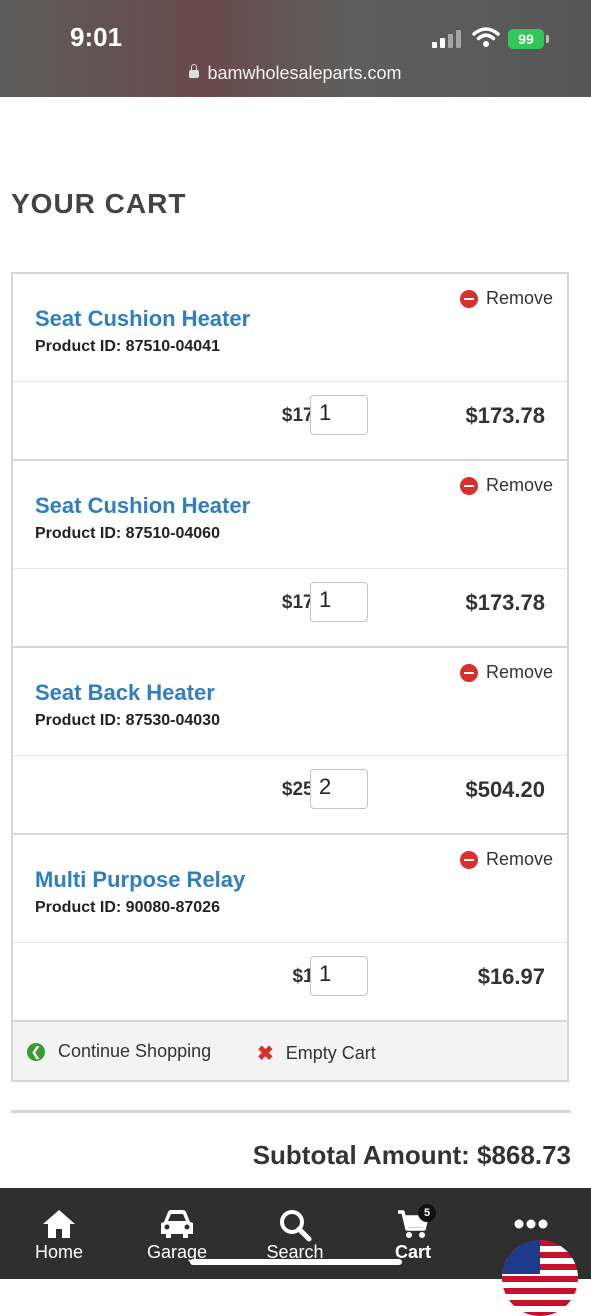 This screenshot has height=1316, width=591. What do you see at coordinates (411, 1155) in the screenshot?
I see `subtotal-amount: Subtotal Amount: $868.73` at bounding box center [411, 1155].